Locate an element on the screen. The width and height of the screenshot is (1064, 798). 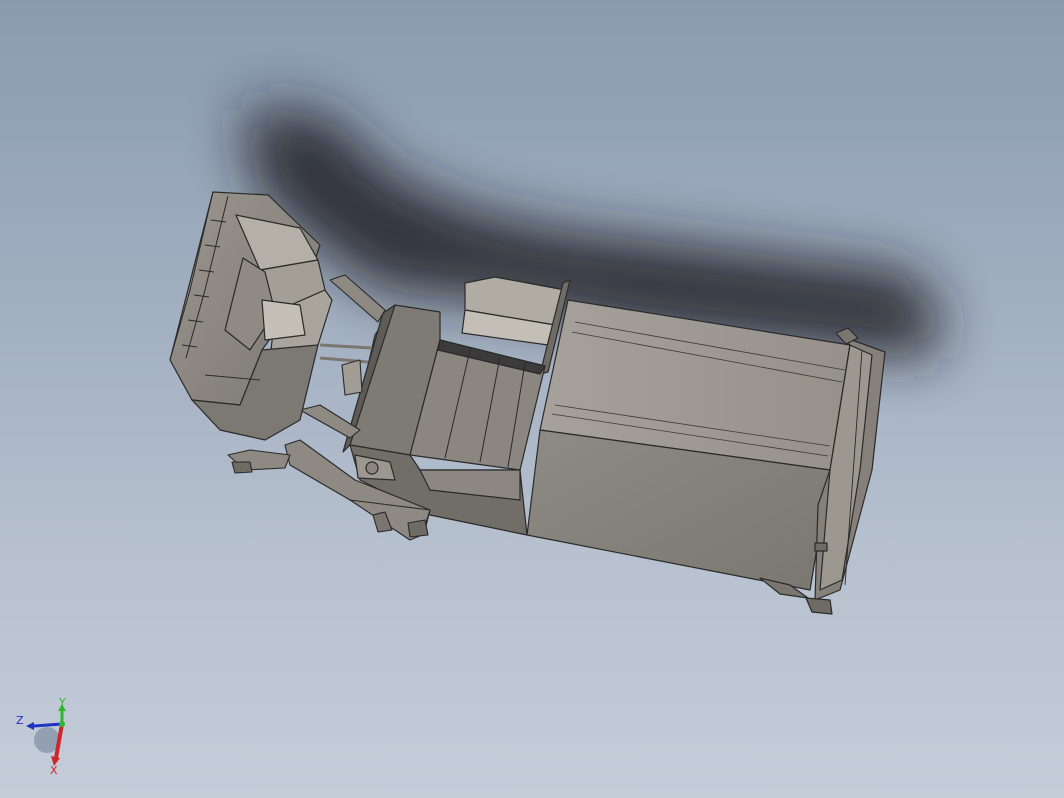
x-axis-label: X is located at coordinates (54, 770).